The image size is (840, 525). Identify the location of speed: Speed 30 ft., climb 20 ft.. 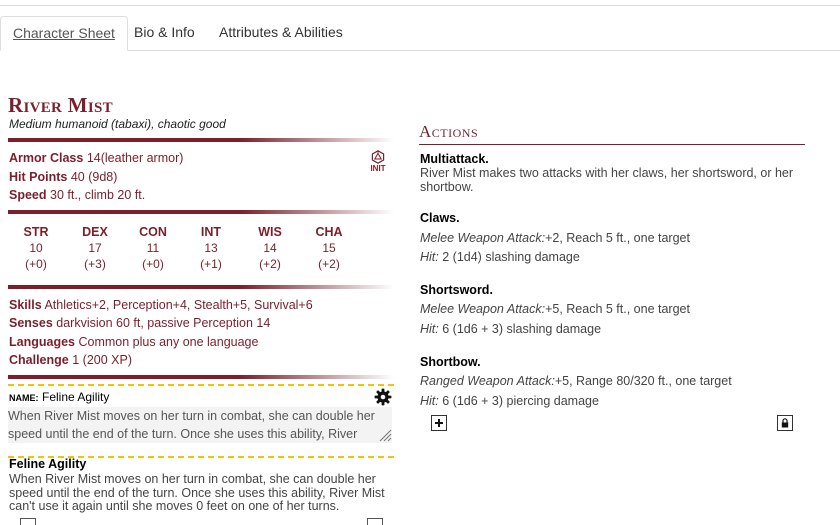
(77, 195).